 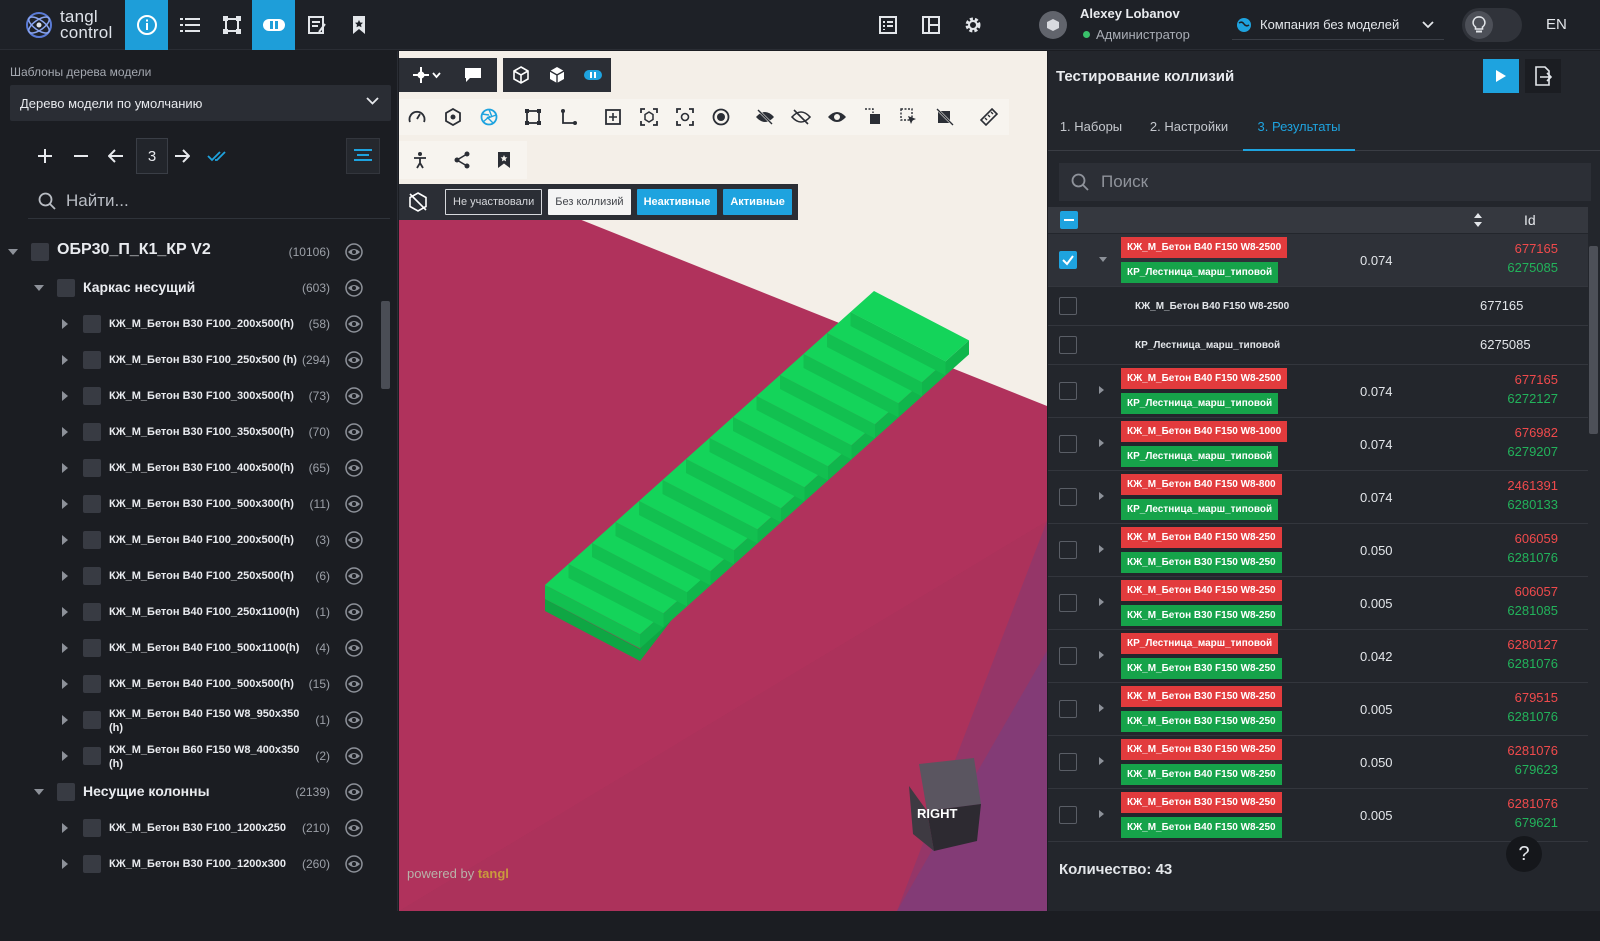 I want to click on tree-item: КЖ_М_Бетон В30 F100_1200x250 (210), so click(x=190, y=828).